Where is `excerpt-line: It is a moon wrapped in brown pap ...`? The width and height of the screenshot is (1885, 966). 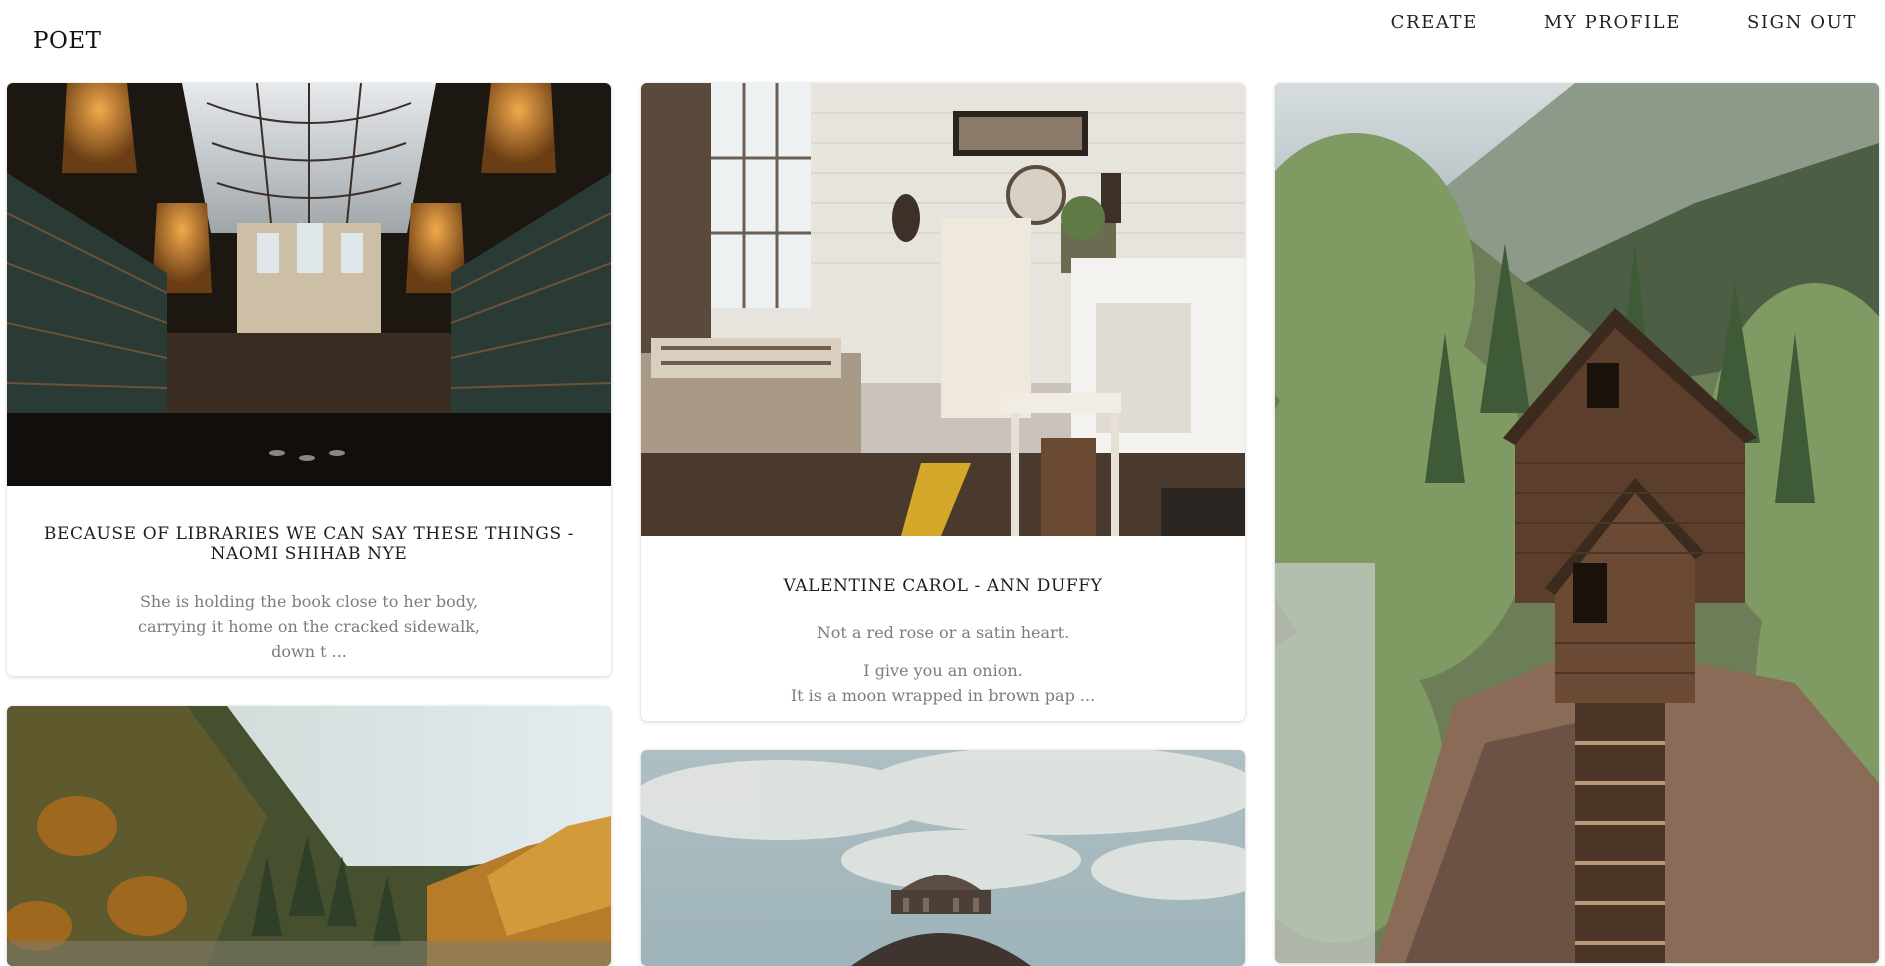
excerpt-line: It is a moon wrapped in brown pap ... is located at coordinates (943, 695).